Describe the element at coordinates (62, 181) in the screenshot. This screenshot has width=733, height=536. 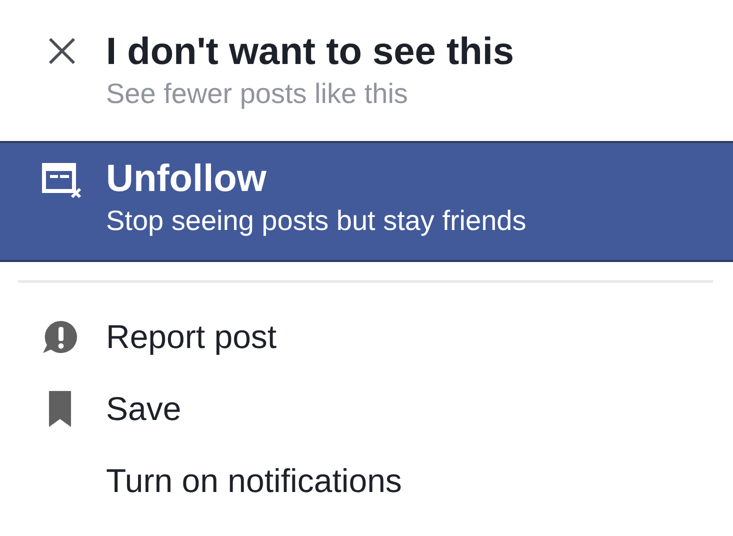
I see `feed-icon` at that location.